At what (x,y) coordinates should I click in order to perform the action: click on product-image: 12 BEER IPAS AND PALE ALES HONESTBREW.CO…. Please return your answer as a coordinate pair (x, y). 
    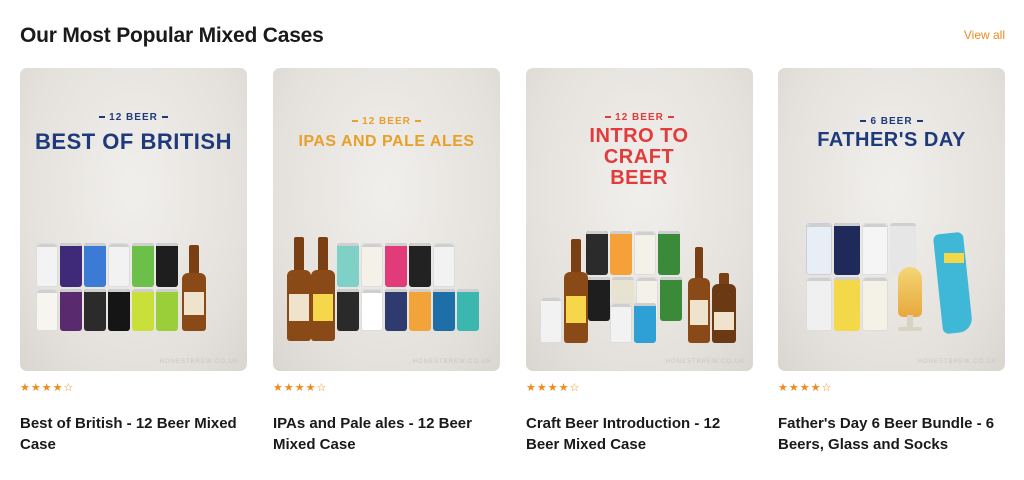
    Looking at the image, I should click on (386, 219).